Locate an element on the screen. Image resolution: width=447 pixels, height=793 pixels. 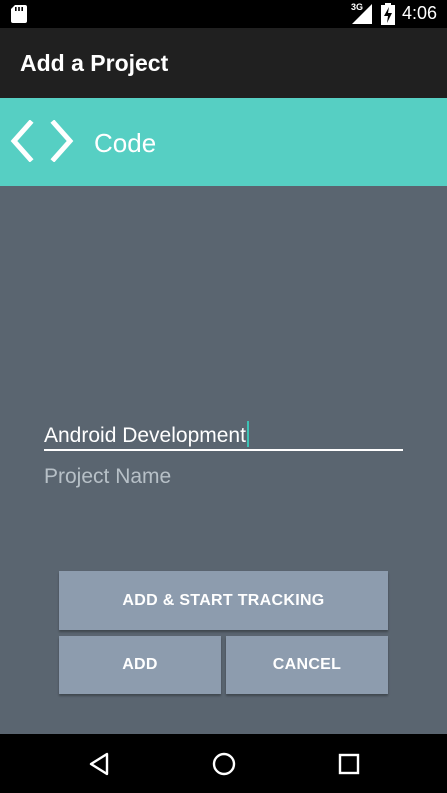
add-and-start-tracking-button: ADD & START TRACKING is located at coordinates (223, 600).